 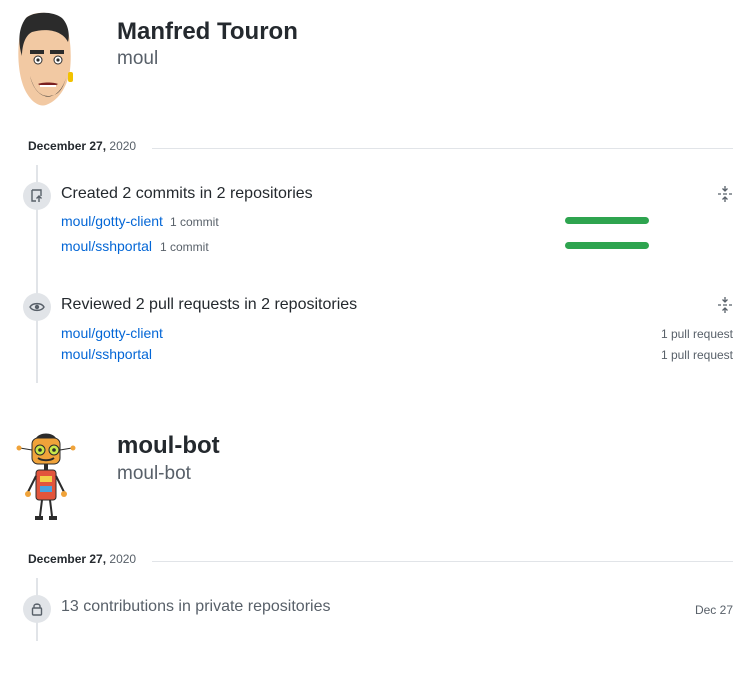 I want to click on user-login: moul, so click(x=137, y=59).